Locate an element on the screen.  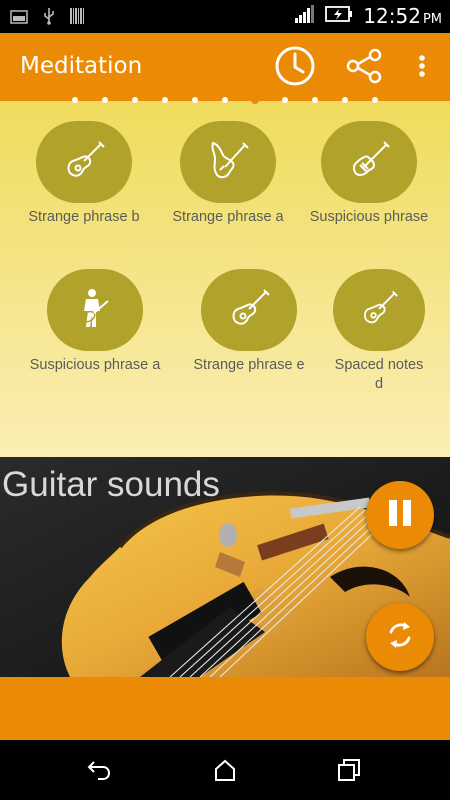
status-time: 12:52 PM is located at coordinates (402, 16).